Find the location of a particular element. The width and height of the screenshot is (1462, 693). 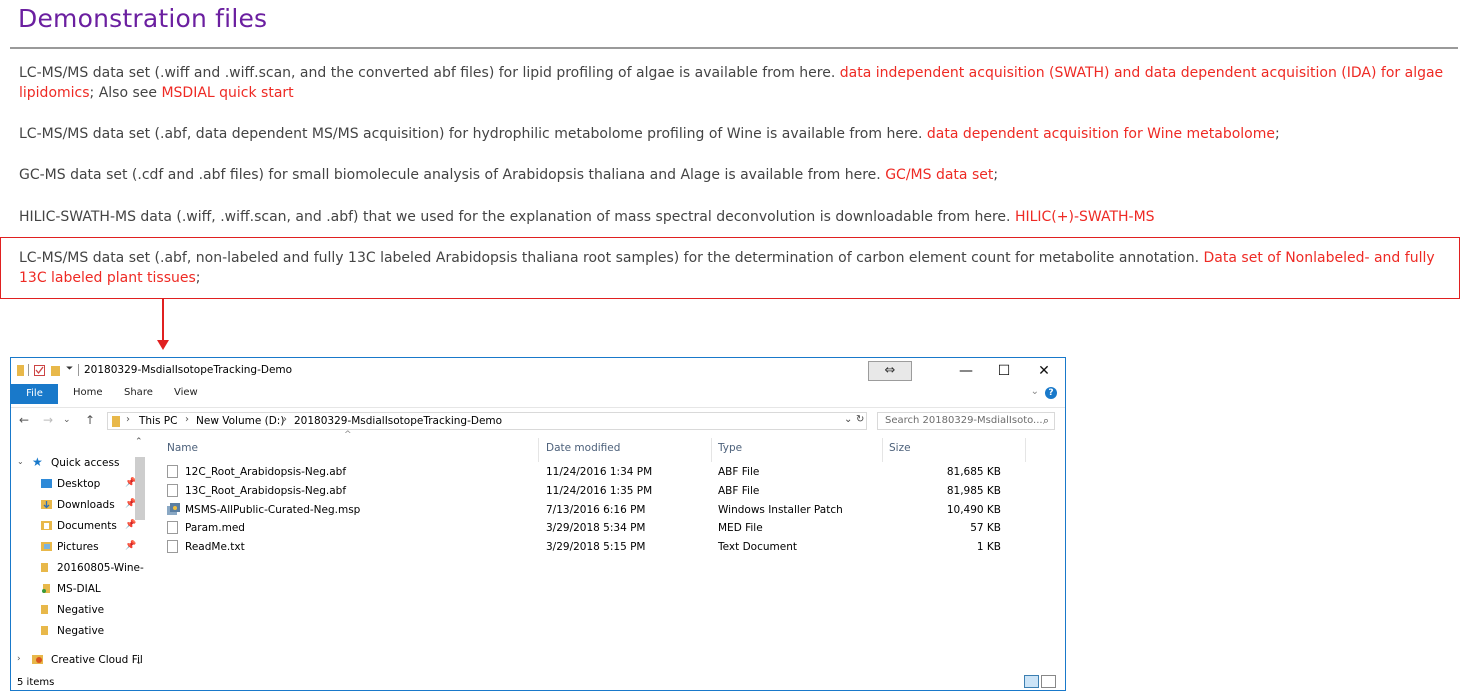

scroll-up-icon: ⌃ is located at coordinates (139, 442).